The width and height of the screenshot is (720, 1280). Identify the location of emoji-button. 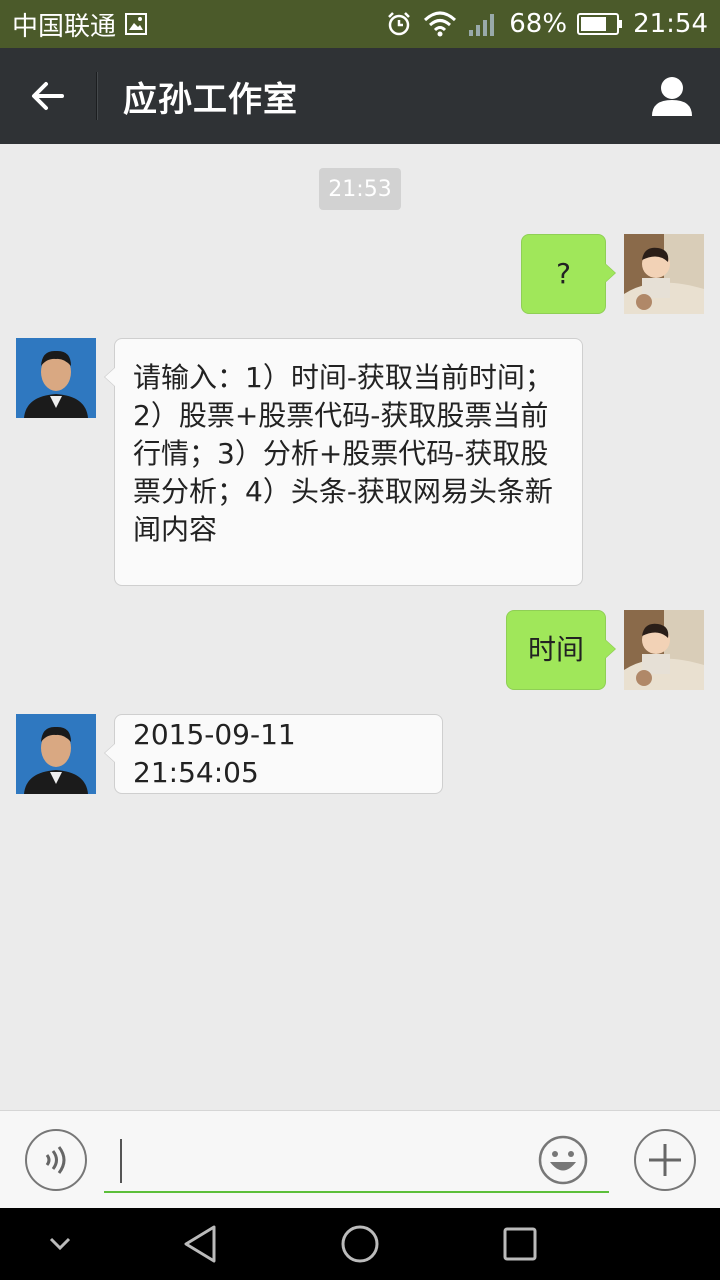
(563, 1160).